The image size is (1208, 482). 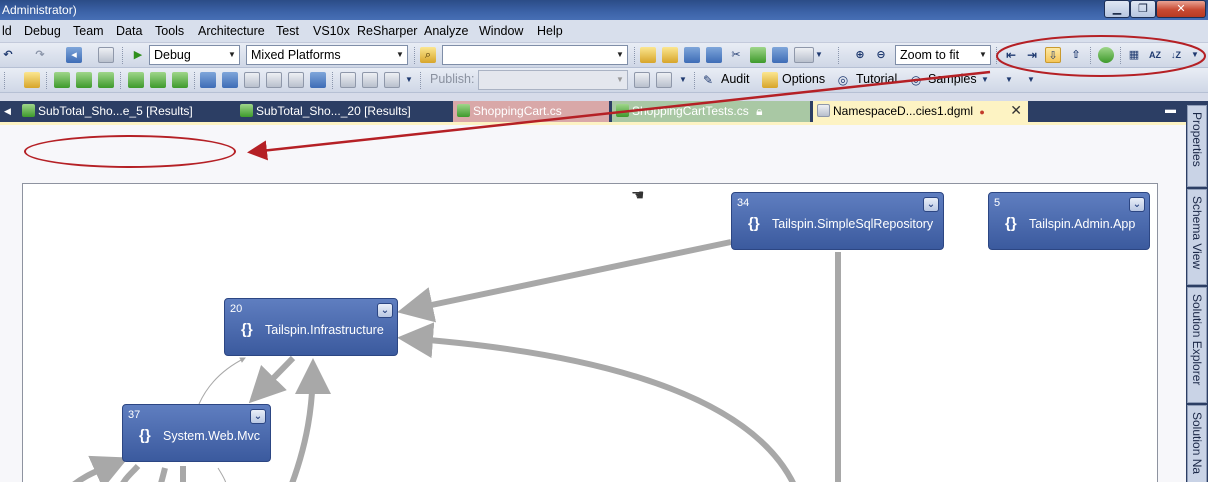 I want to click on side-tab-schema-view: Schema View, so click(x=1197, y=237).